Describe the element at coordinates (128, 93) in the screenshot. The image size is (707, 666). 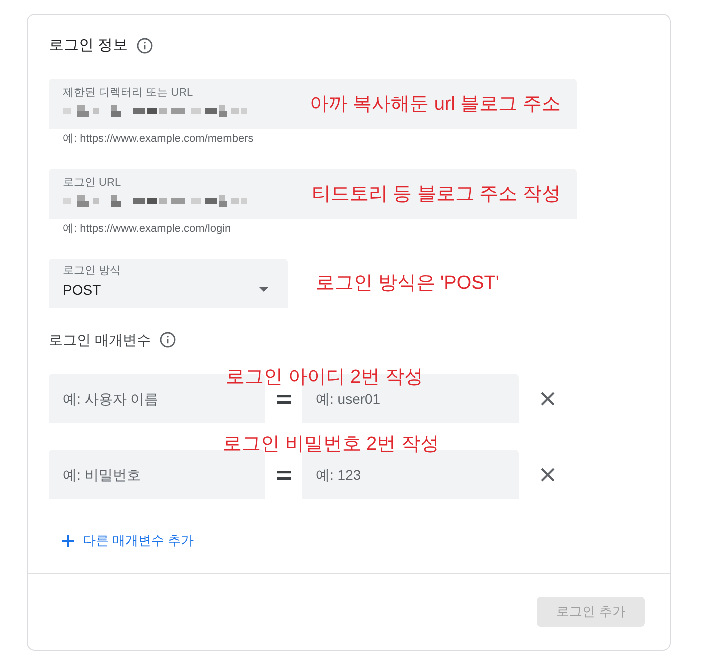
I see `field-label: 제한된 디렉터리 또는 URL` at that location.